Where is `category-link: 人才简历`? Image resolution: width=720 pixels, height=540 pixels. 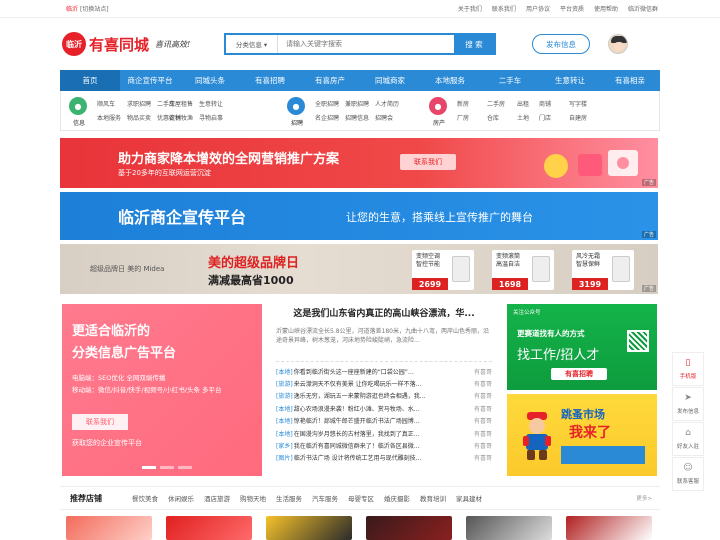 category-link: 人才简历 is located at coordinates (390, 103).